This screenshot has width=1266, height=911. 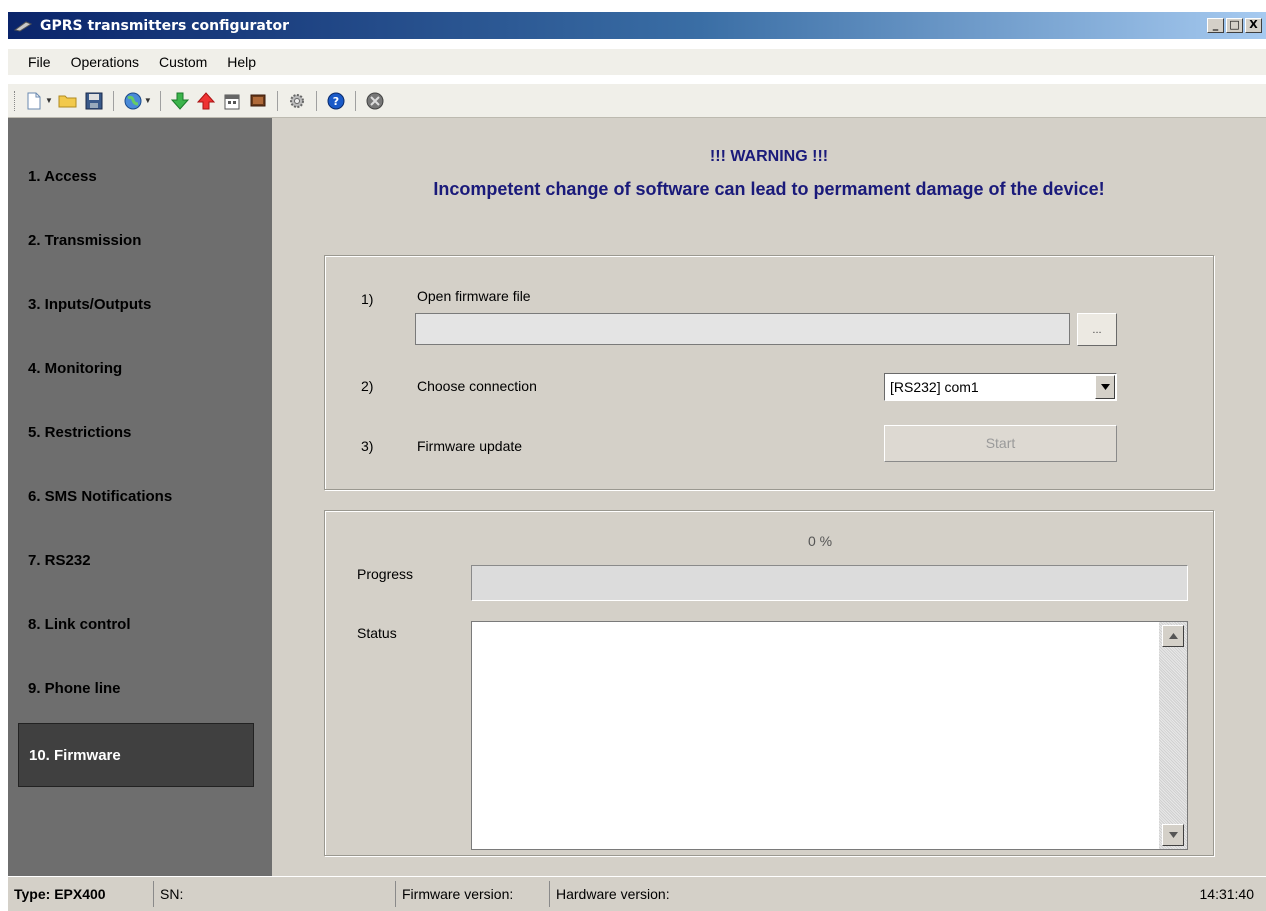 I want to click on monitor-icon, so click(x=258, y=101).